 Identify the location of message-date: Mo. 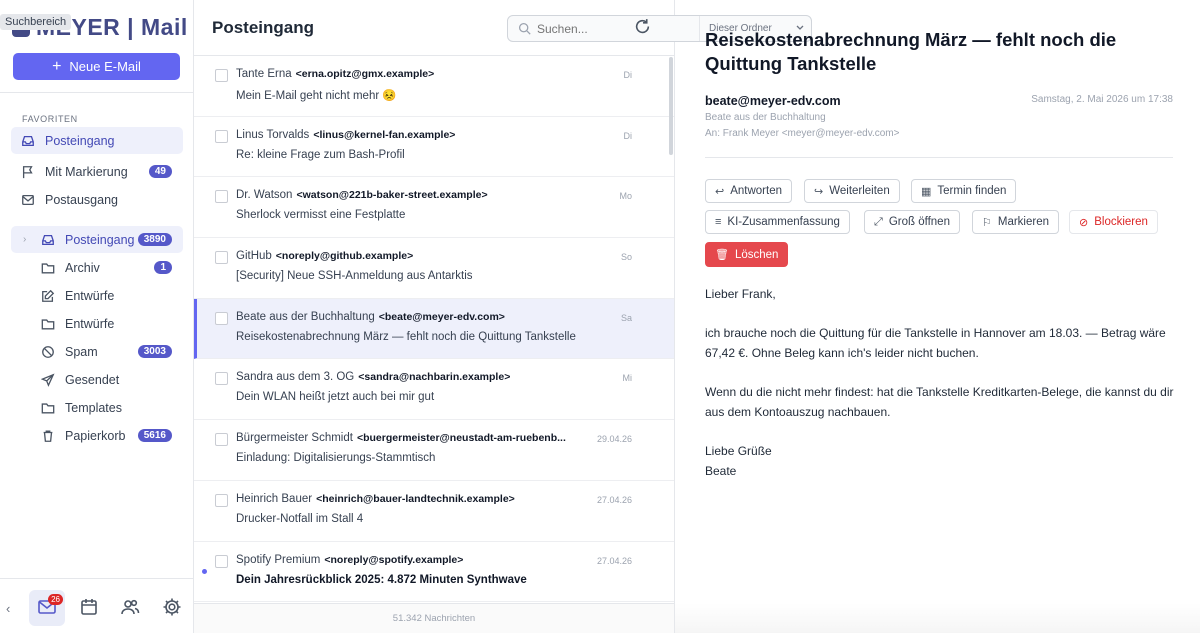
(625, 196).